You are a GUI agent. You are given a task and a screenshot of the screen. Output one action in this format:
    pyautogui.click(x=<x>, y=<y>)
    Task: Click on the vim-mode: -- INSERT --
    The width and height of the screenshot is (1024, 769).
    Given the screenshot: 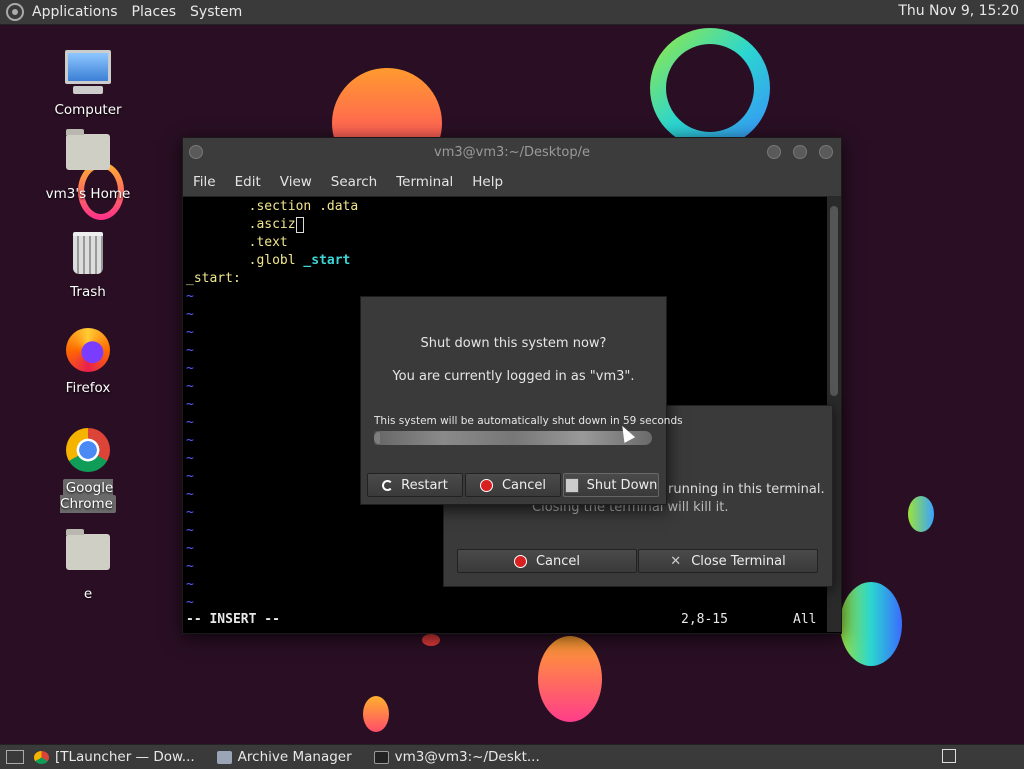 What is the action you would take?
    pyautogui.click(x=233, y=619)
    